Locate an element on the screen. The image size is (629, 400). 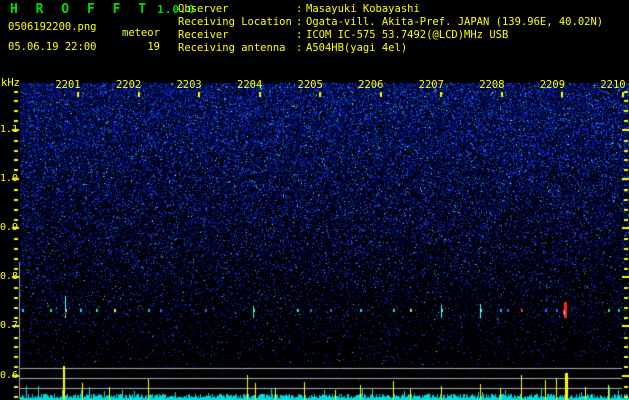
info-value: Masayuki Kobayashi is located at coordinates (363, 9).